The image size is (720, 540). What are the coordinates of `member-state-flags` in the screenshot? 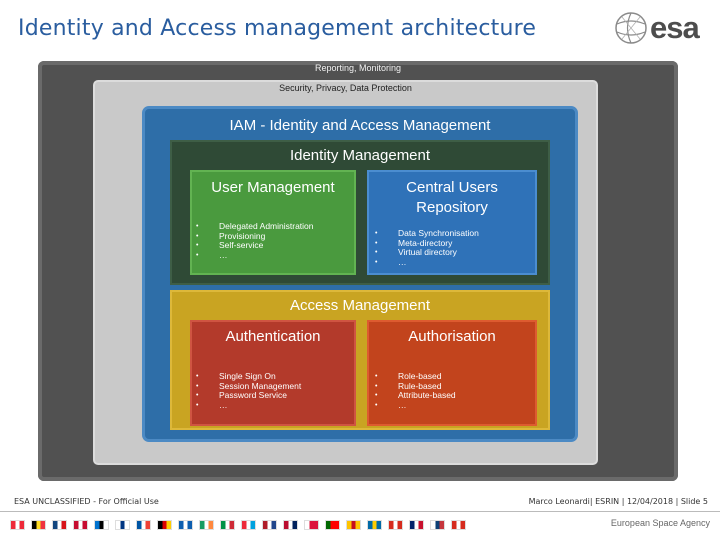 It's located at (238, 525).